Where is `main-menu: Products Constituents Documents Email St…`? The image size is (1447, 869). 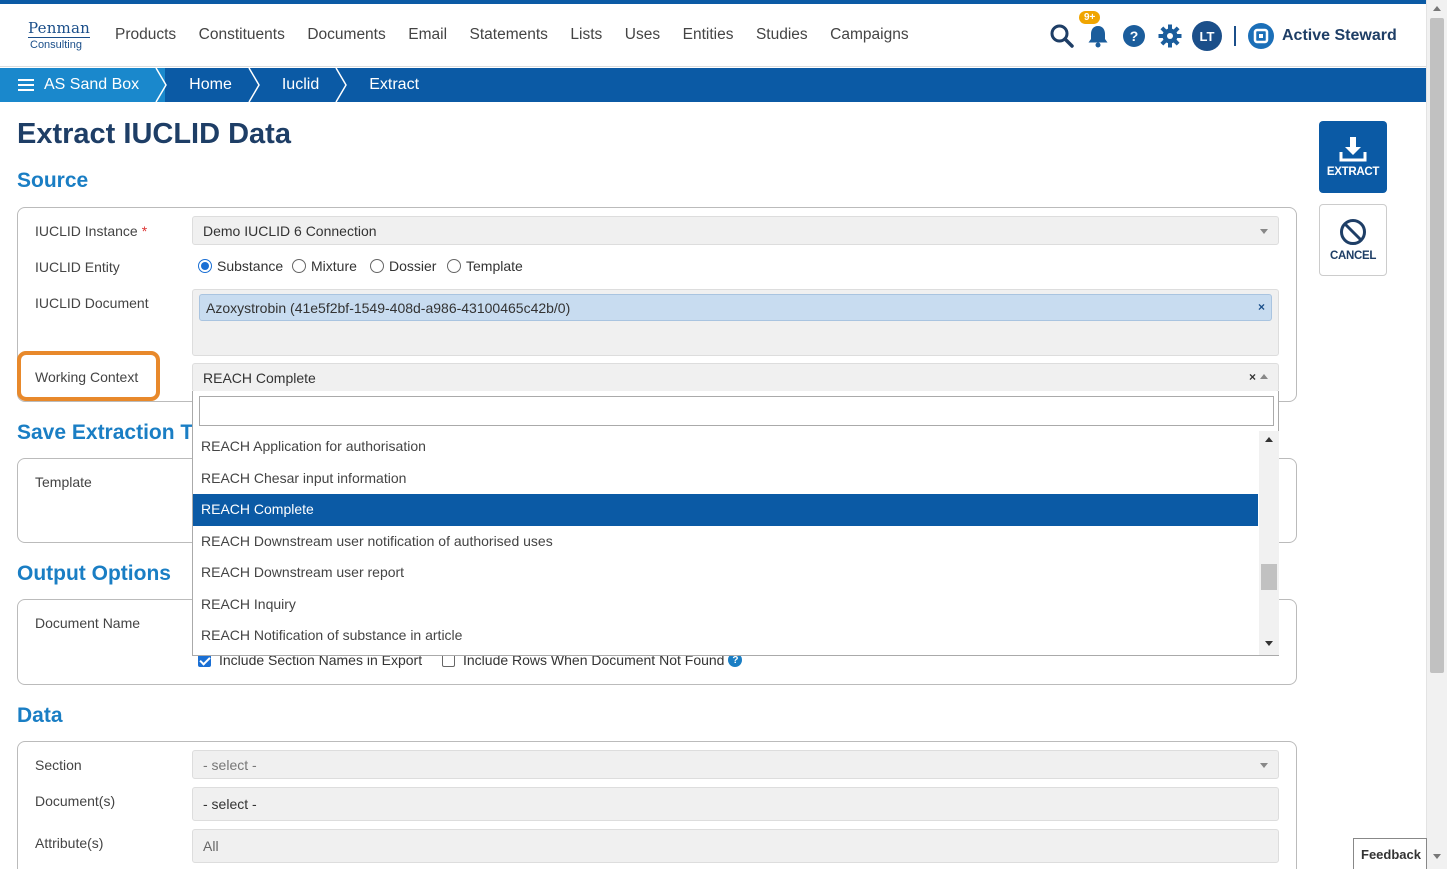
main-menu: Products Constituents Documents Email St… is located at coordinates (523, 35).